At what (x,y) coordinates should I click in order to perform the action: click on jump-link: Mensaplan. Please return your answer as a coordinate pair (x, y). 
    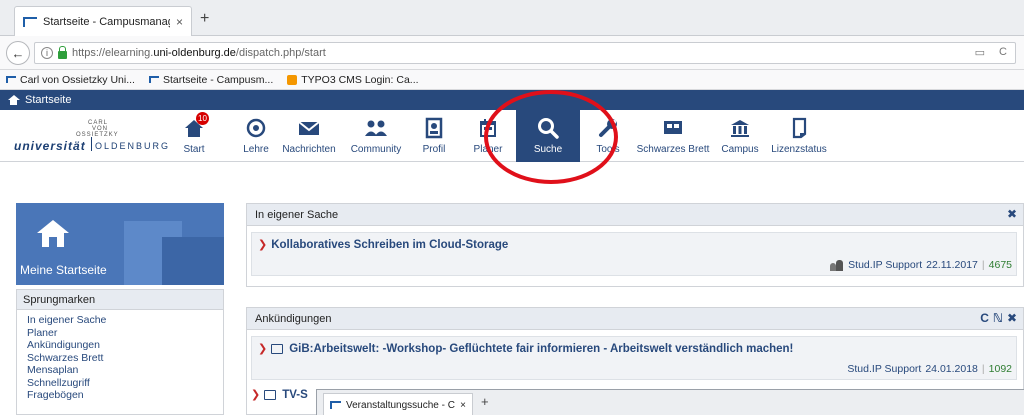
    Looking at the image, I should click on (120, 370).